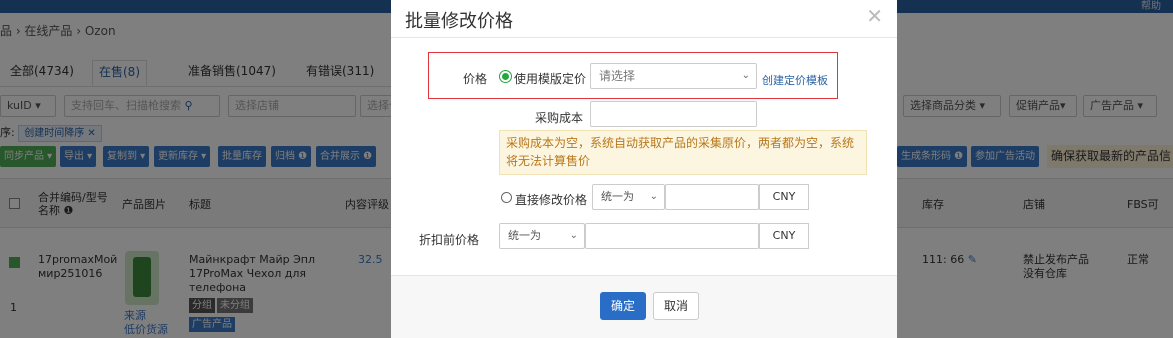  What do you see at coordinates (506, 197) in the screenshot?
I see `direct-edit-radio` at bounding box center [506, 197].